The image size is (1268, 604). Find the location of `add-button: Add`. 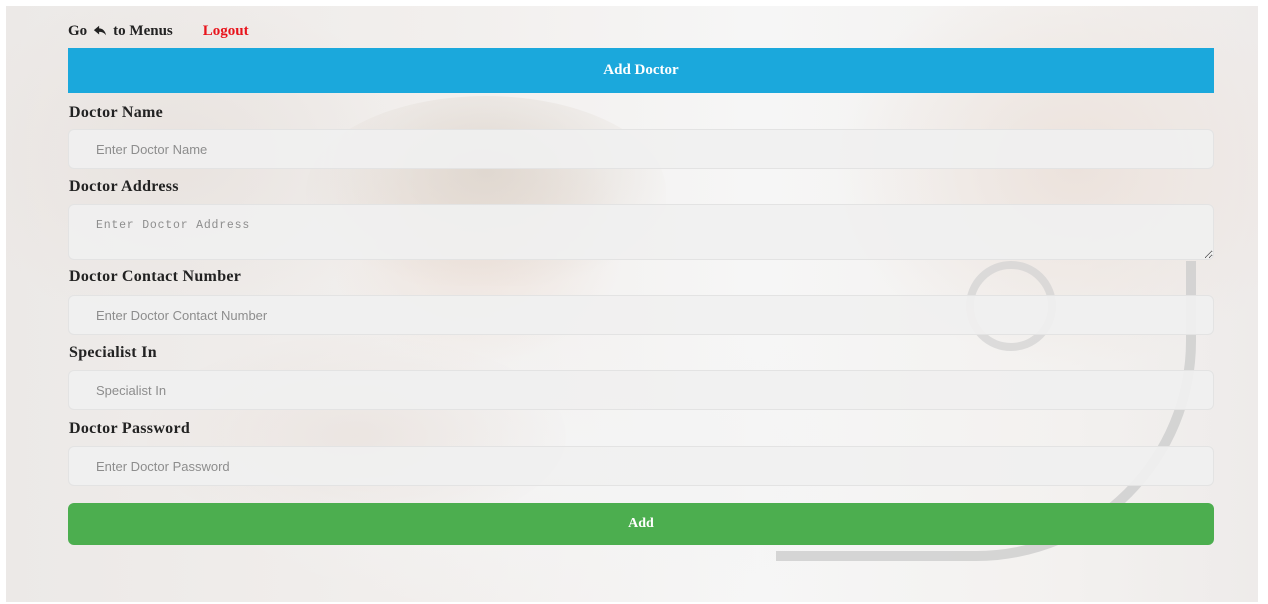

add-button: Add is located at coordinates (641, 524).